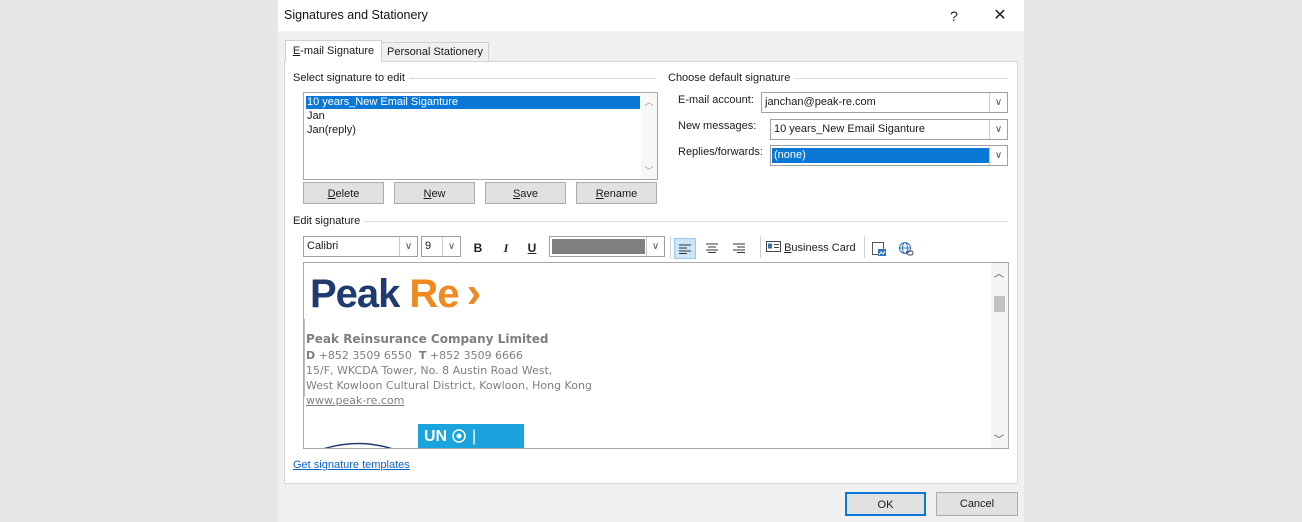 Image resolution: width=1302 pixels, height=522 pixels. Describe the element at coordinates (885, 504) in the screenshot. I see `ok-button: OK` at that location.